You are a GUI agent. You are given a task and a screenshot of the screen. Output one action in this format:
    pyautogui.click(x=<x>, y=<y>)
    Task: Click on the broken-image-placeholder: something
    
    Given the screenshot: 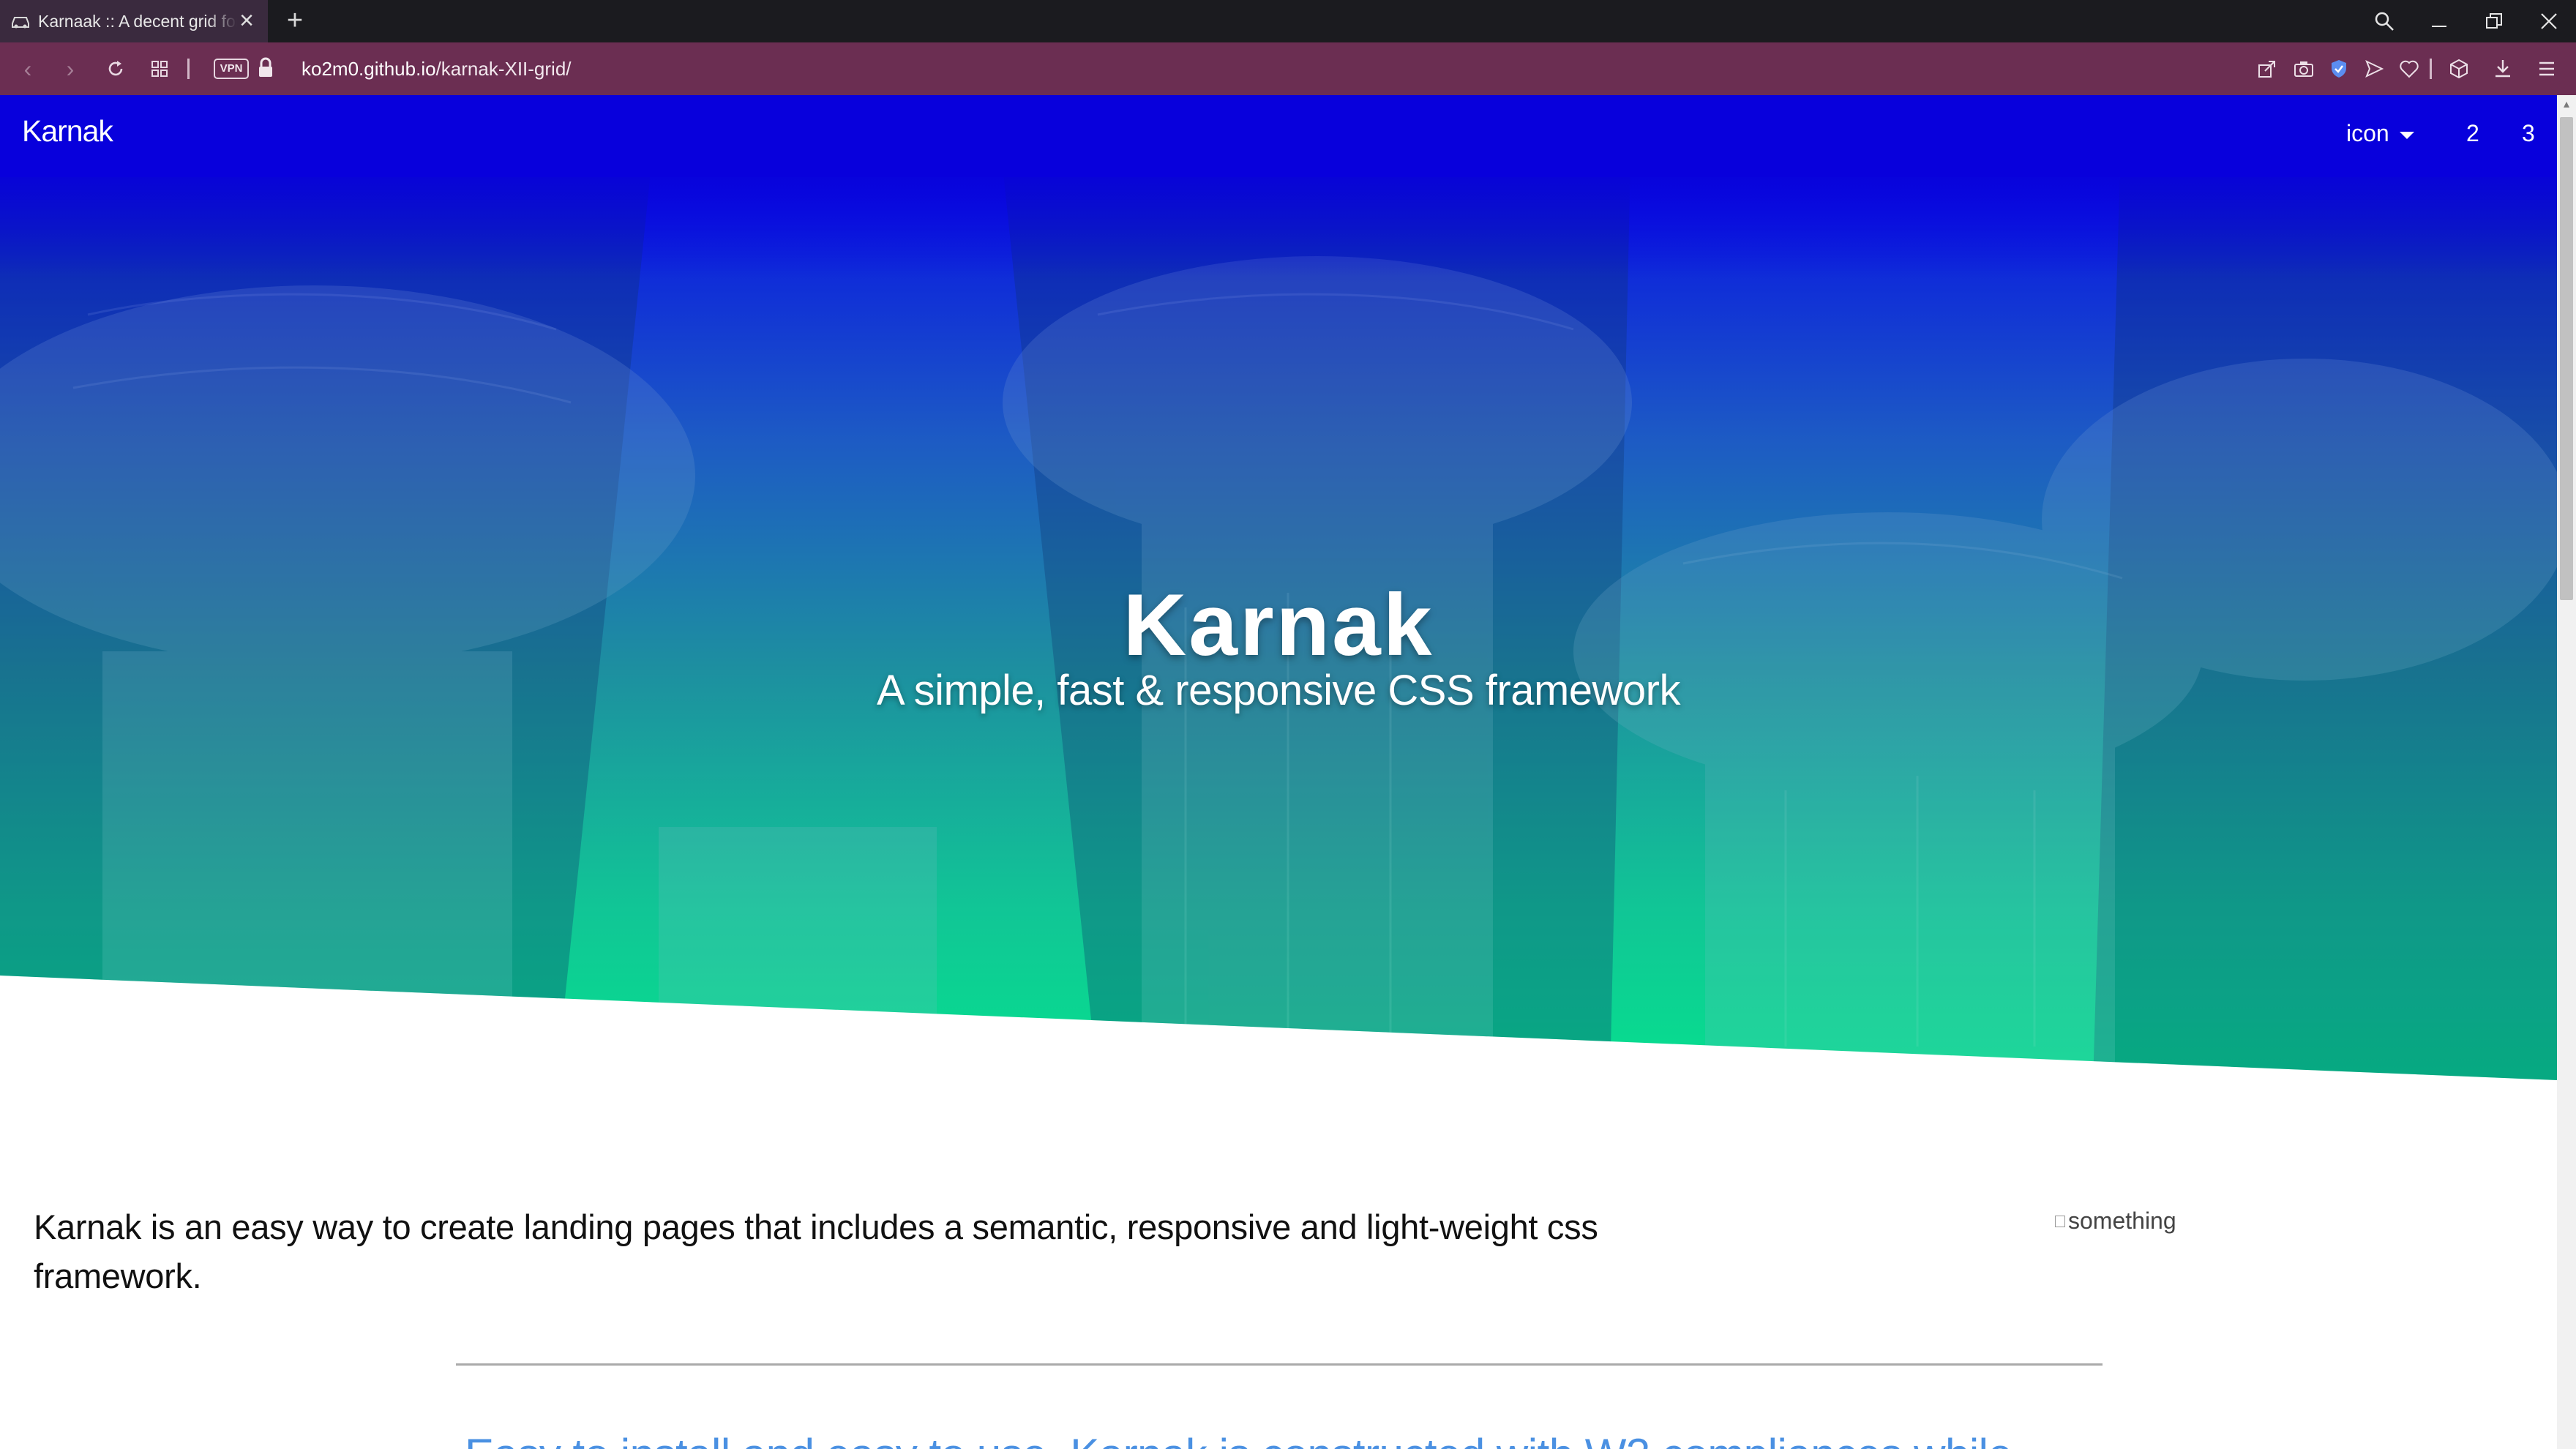 What is the action you would take?
    pyautogui.click(x=2115, y=1221)
    